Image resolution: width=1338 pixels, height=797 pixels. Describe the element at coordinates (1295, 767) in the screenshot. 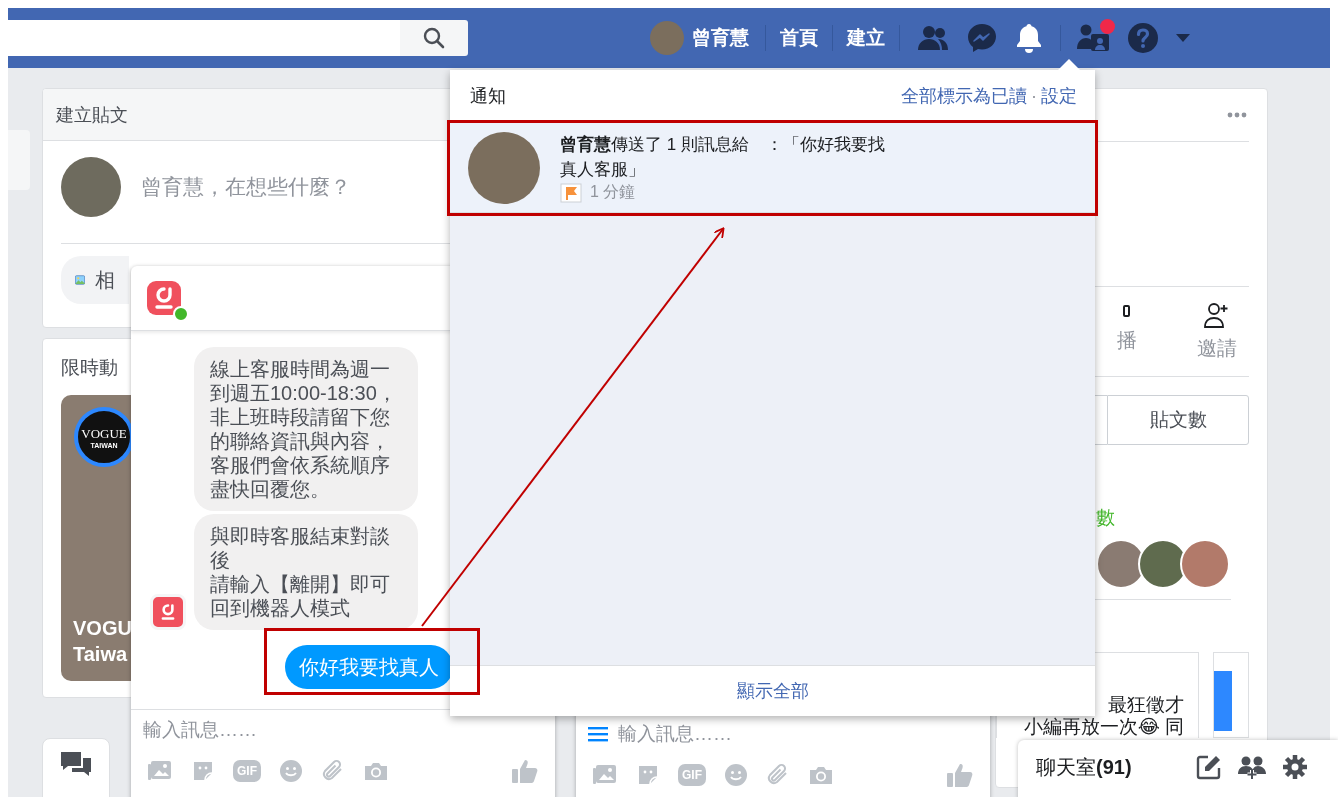

I see `settings-icon` at that location.